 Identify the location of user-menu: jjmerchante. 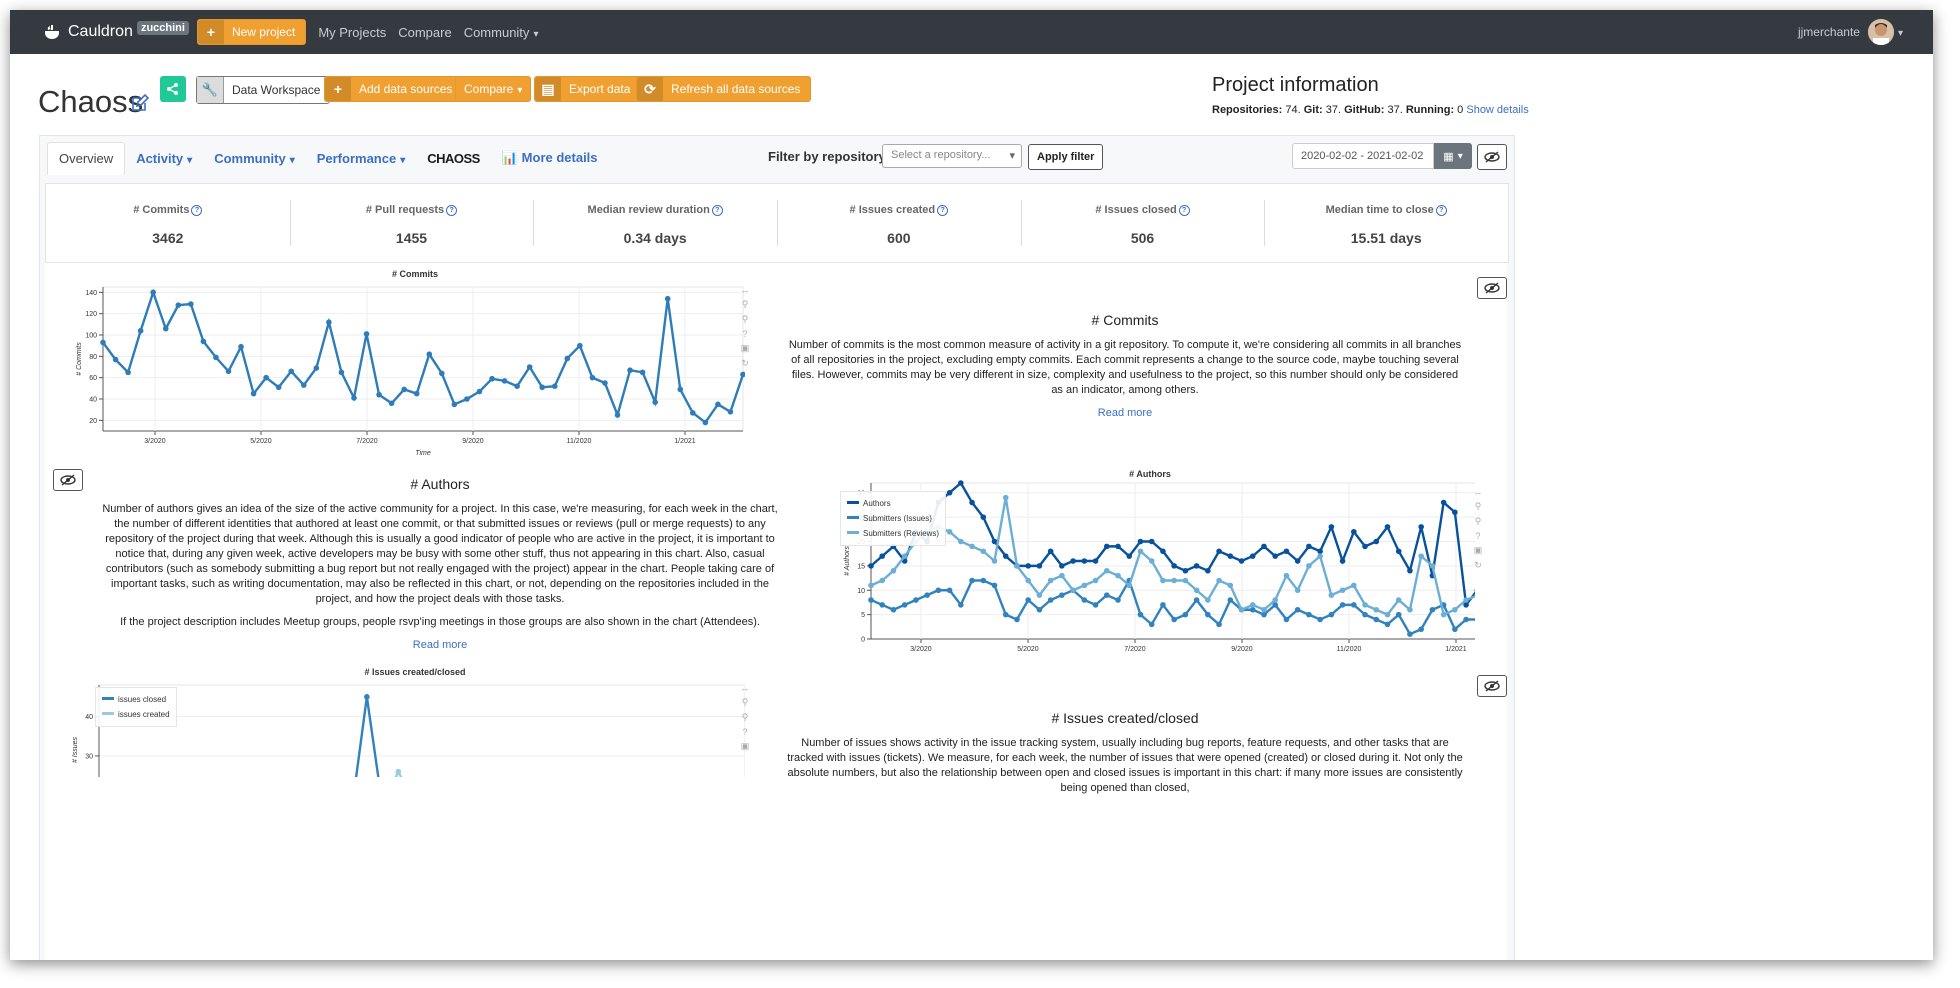
(1850, 32).